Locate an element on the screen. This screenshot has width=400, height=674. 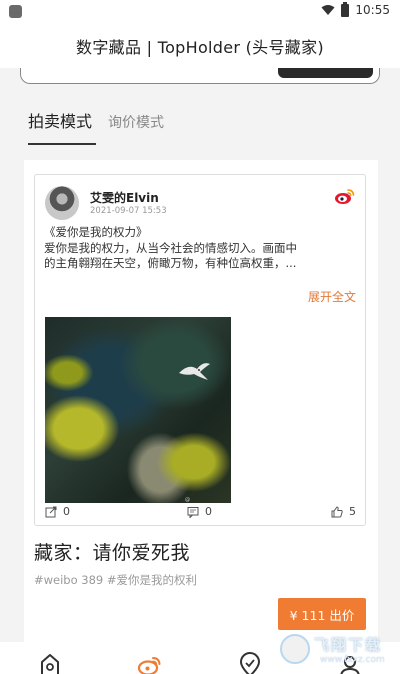
status-indicators: 10:55 is located at coordinates (355, 9).